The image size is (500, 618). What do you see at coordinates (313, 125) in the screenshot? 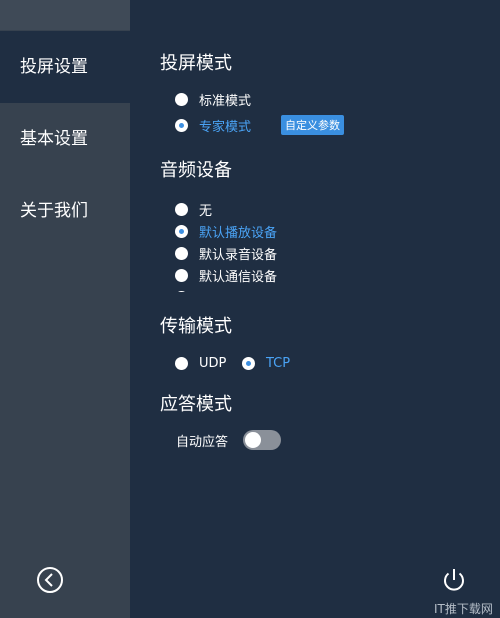
I see `custom-params-button: 自定义参数` at bounding box center [313, 125].